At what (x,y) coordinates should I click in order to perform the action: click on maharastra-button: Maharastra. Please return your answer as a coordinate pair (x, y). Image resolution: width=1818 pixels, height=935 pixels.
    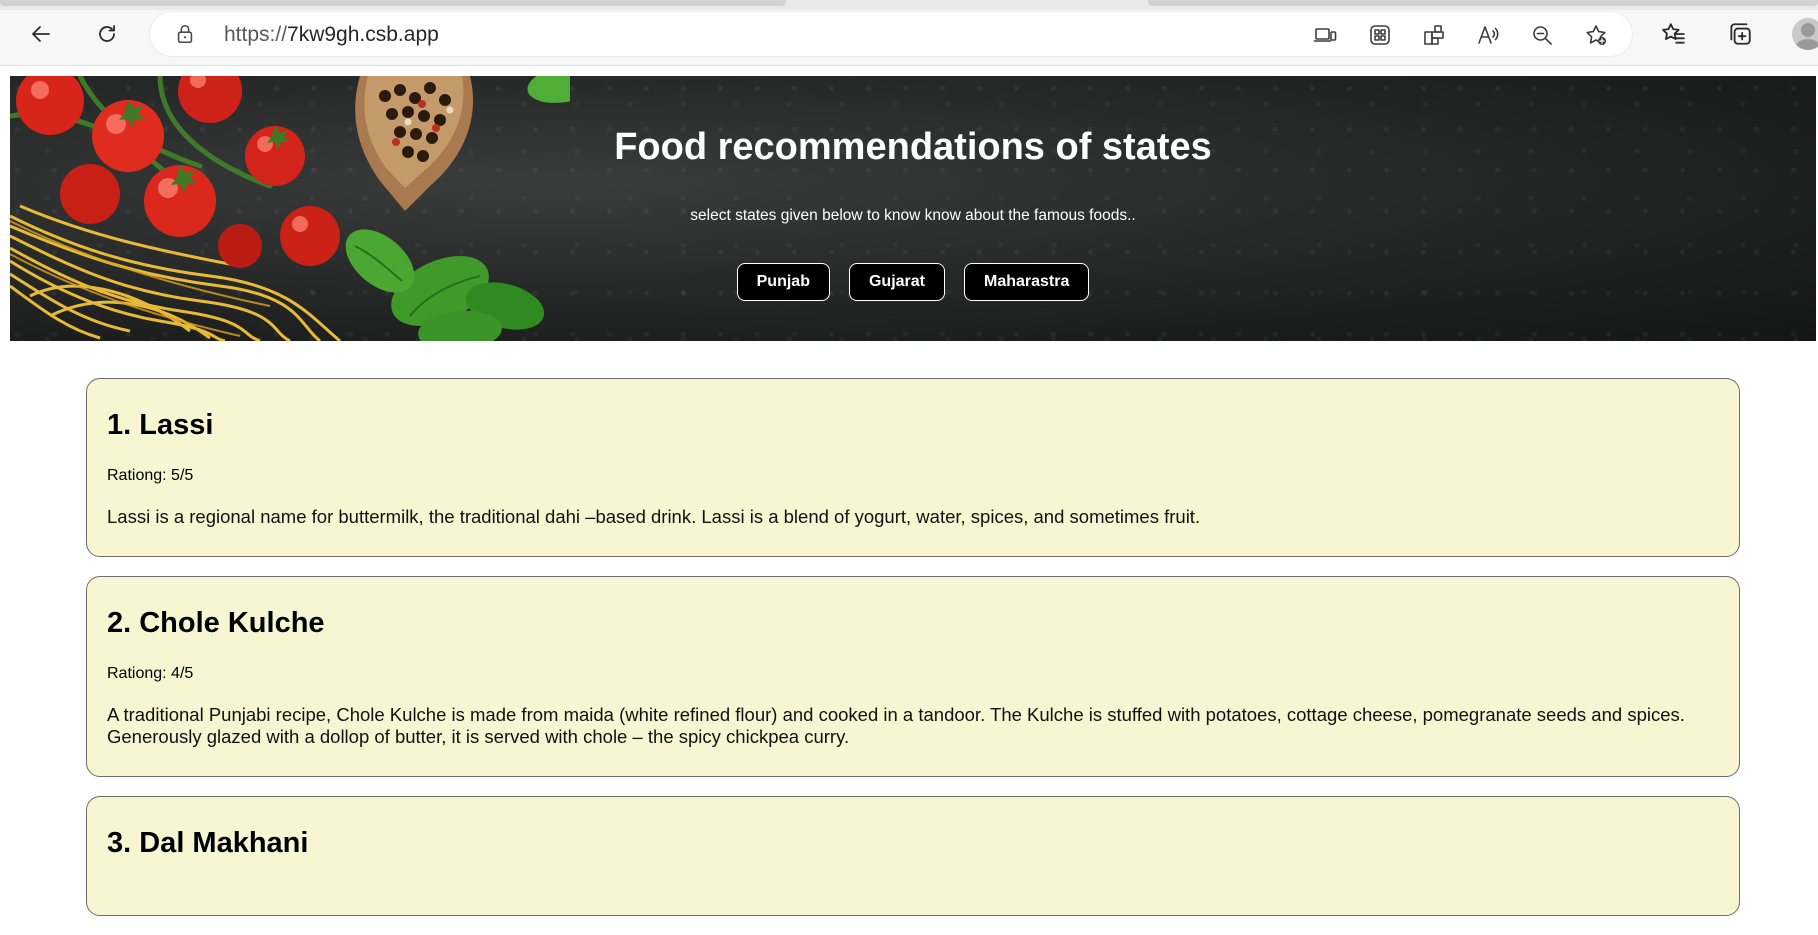
    Looking at the image, I should click on (1026, 282).